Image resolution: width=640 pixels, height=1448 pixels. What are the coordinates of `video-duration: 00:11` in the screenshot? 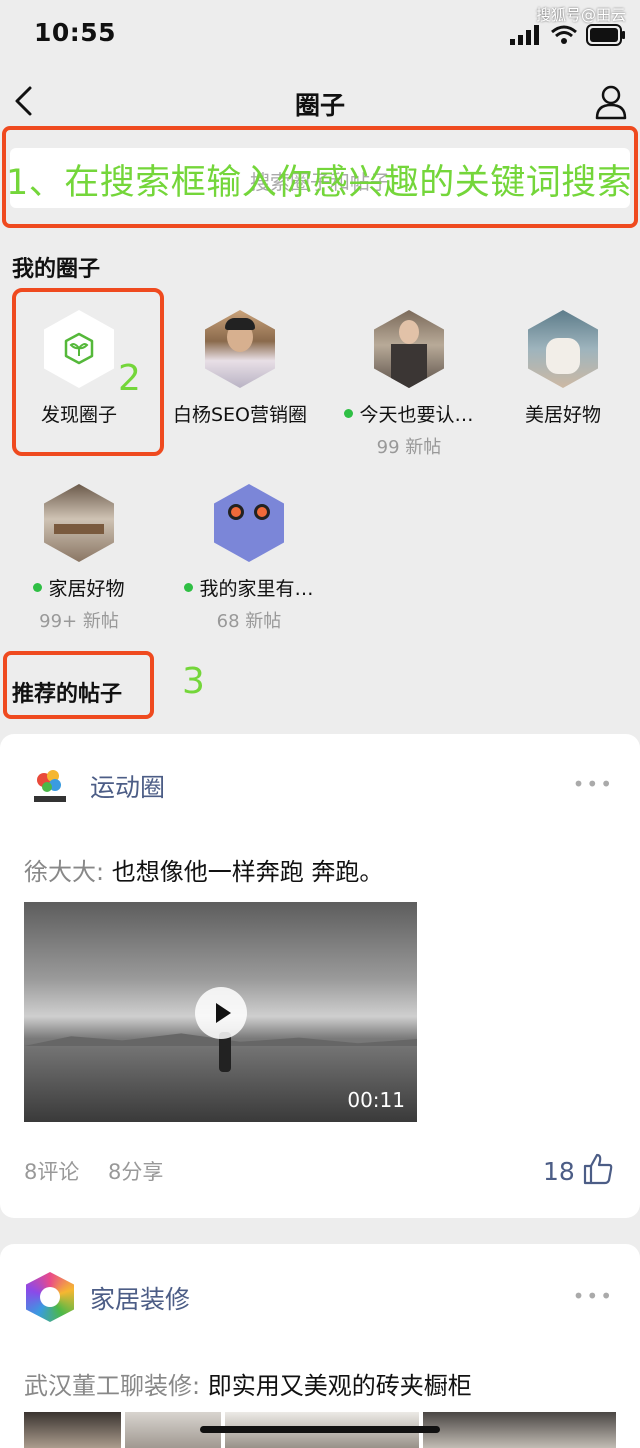 It's located at (376, 1100).